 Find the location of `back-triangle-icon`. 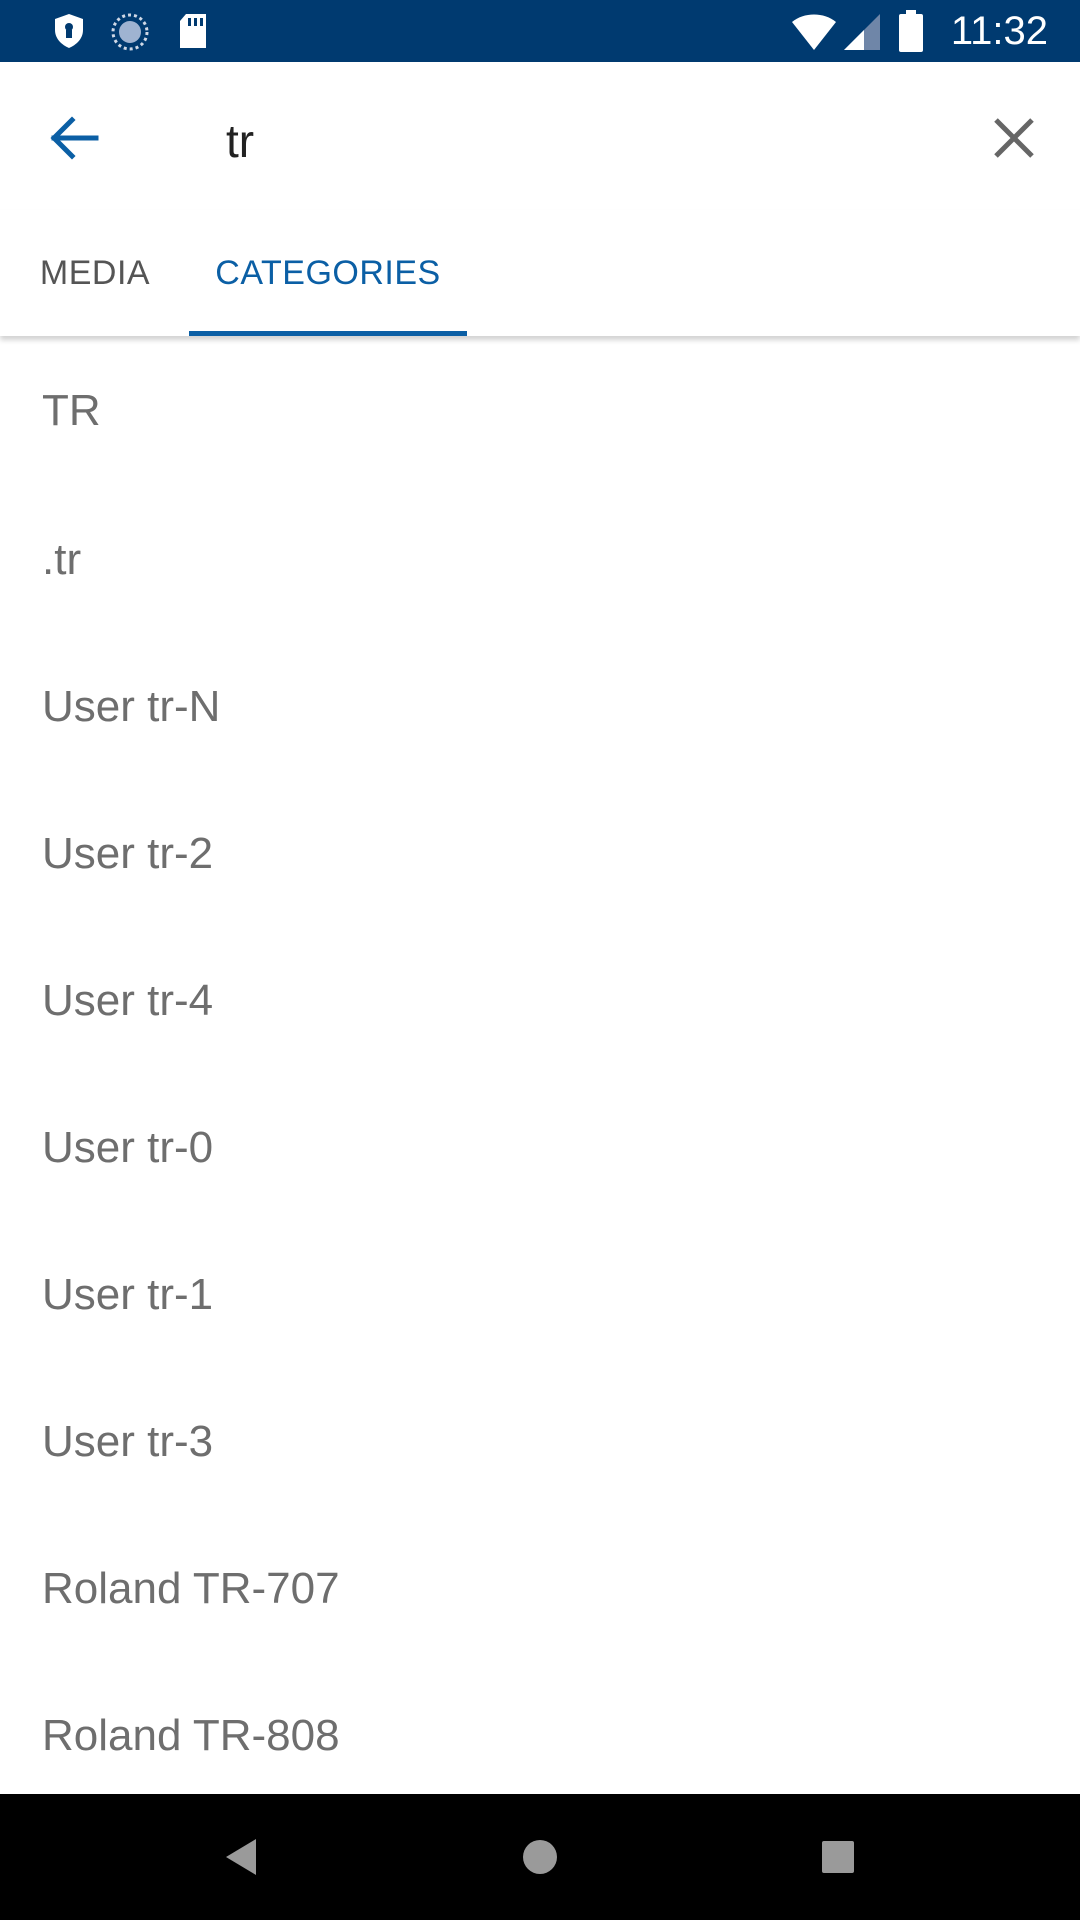

back-triangle-icon is located at coordinates (242, 1867).